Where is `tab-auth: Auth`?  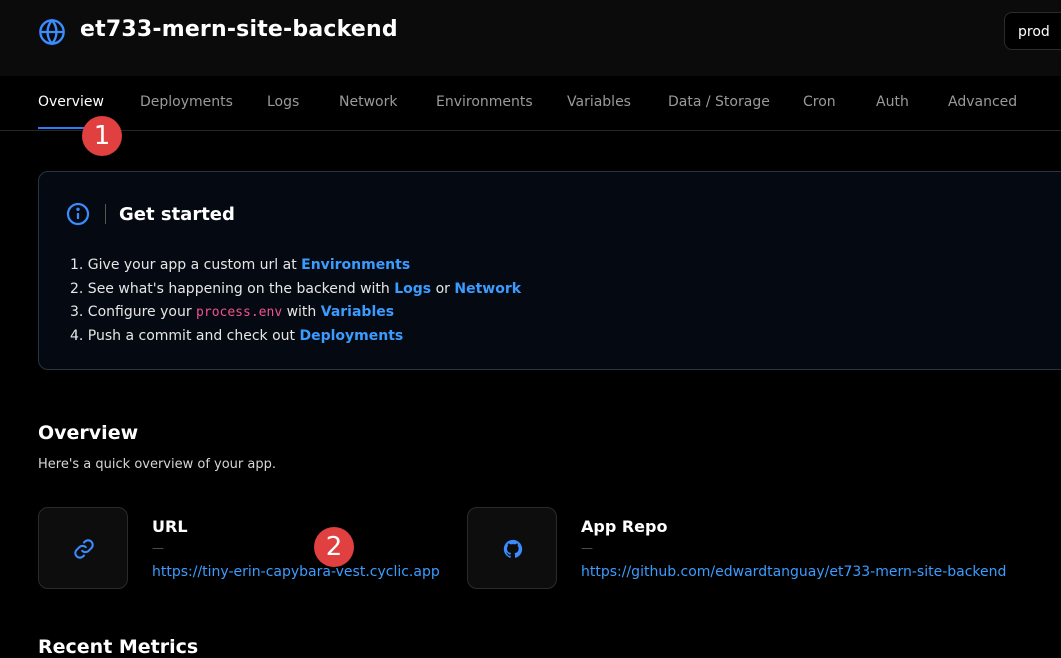 tab-auth: Auth is located at coordinates (892, 102).